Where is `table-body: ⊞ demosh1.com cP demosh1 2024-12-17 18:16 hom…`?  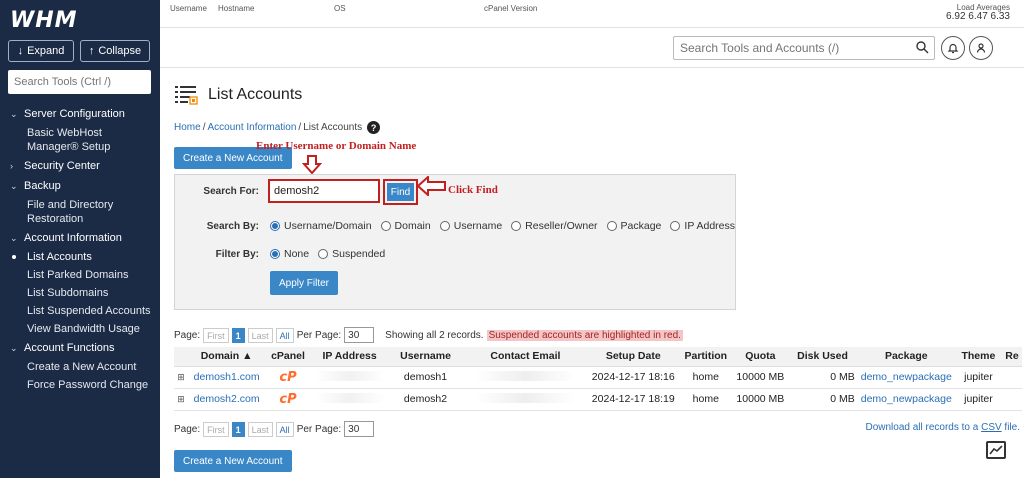
table-body: ⊞ demosh1.com cP demosh1 2024-12-17 18:16 hom… is located at coordinates (598, 388).